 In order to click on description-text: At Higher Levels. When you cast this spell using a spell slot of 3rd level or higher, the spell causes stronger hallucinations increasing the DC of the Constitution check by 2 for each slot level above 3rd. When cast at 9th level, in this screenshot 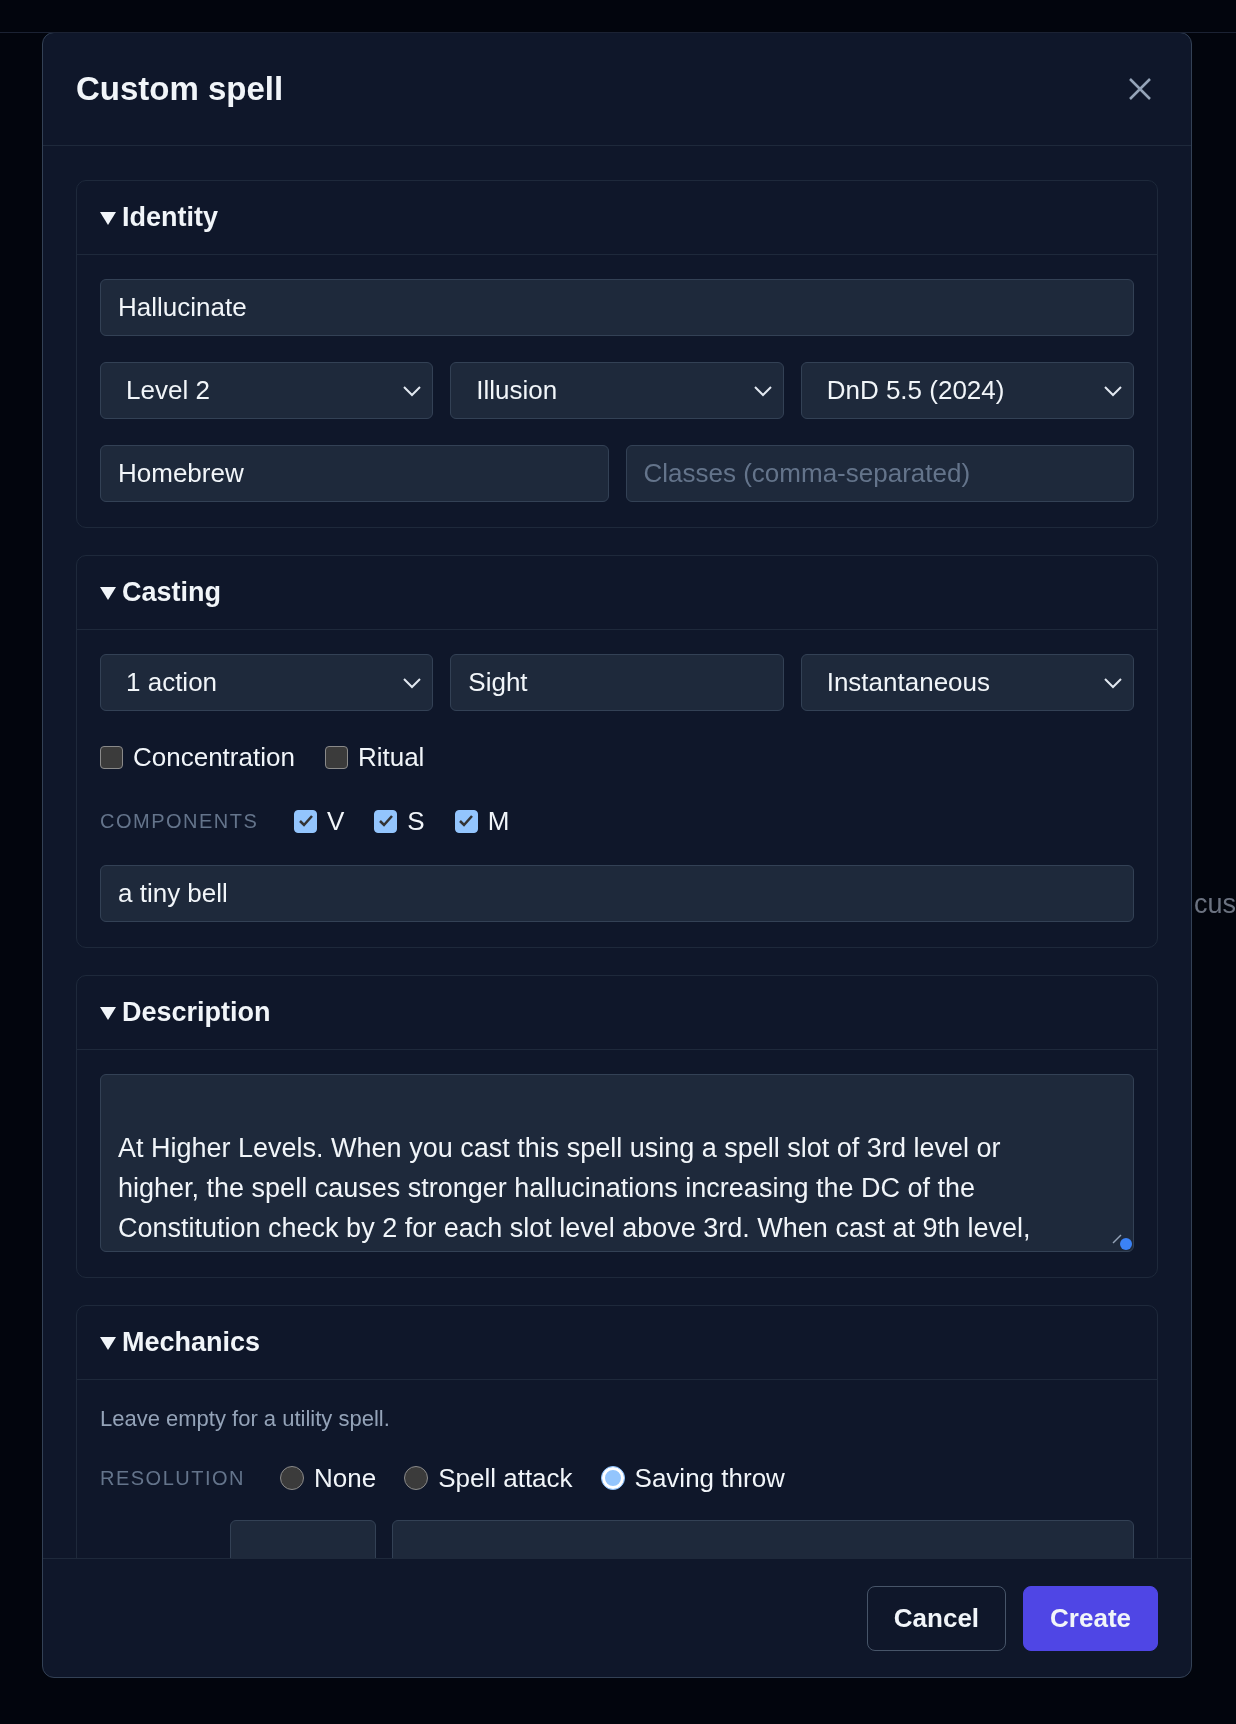, I will do `click(574, 1188)`.